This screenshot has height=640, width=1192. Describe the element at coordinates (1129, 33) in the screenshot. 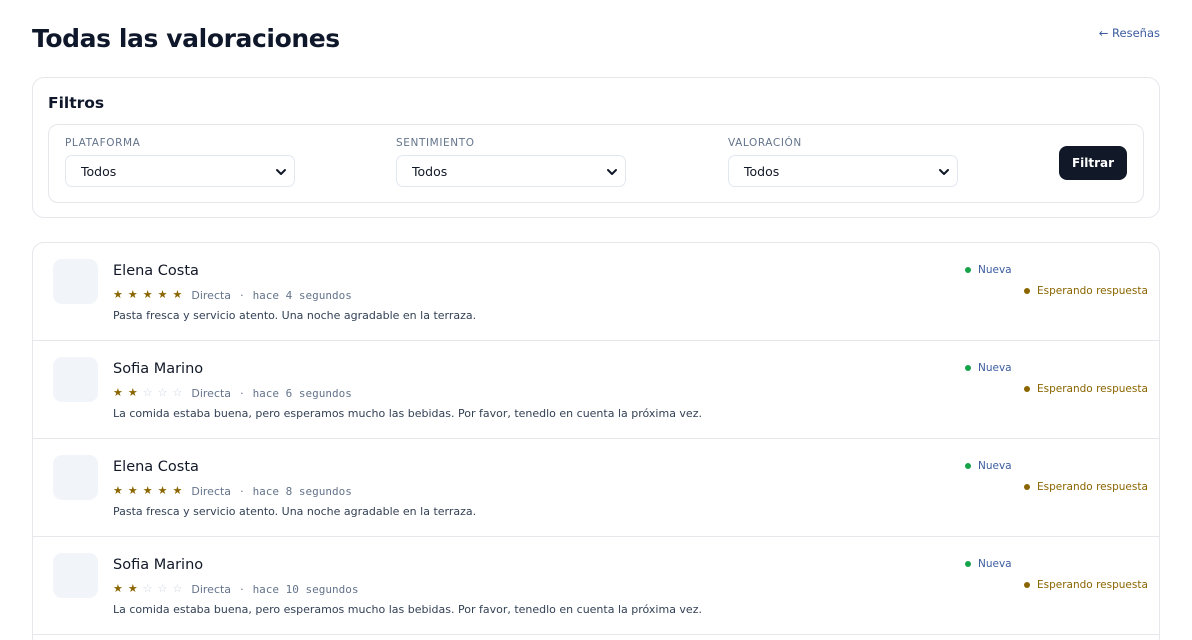

I see `back-to-reviews-link: ← Reseñas` at that location.